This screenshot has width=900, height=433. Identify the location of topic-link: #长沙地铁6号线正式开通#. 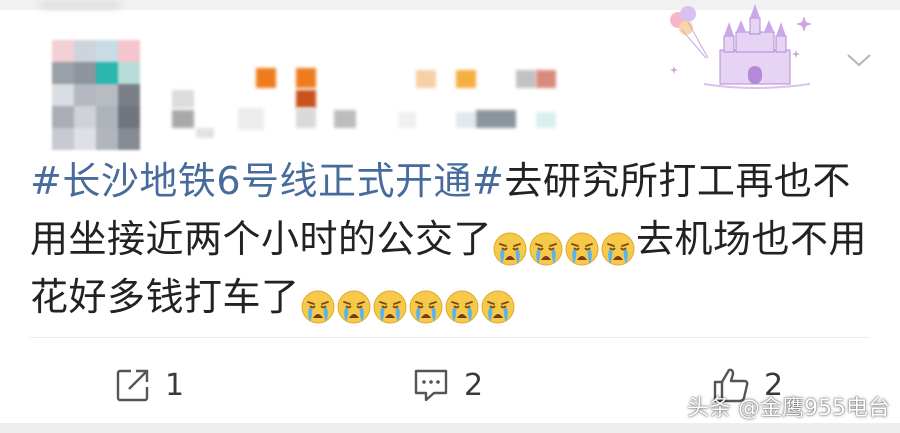
(267, 181).